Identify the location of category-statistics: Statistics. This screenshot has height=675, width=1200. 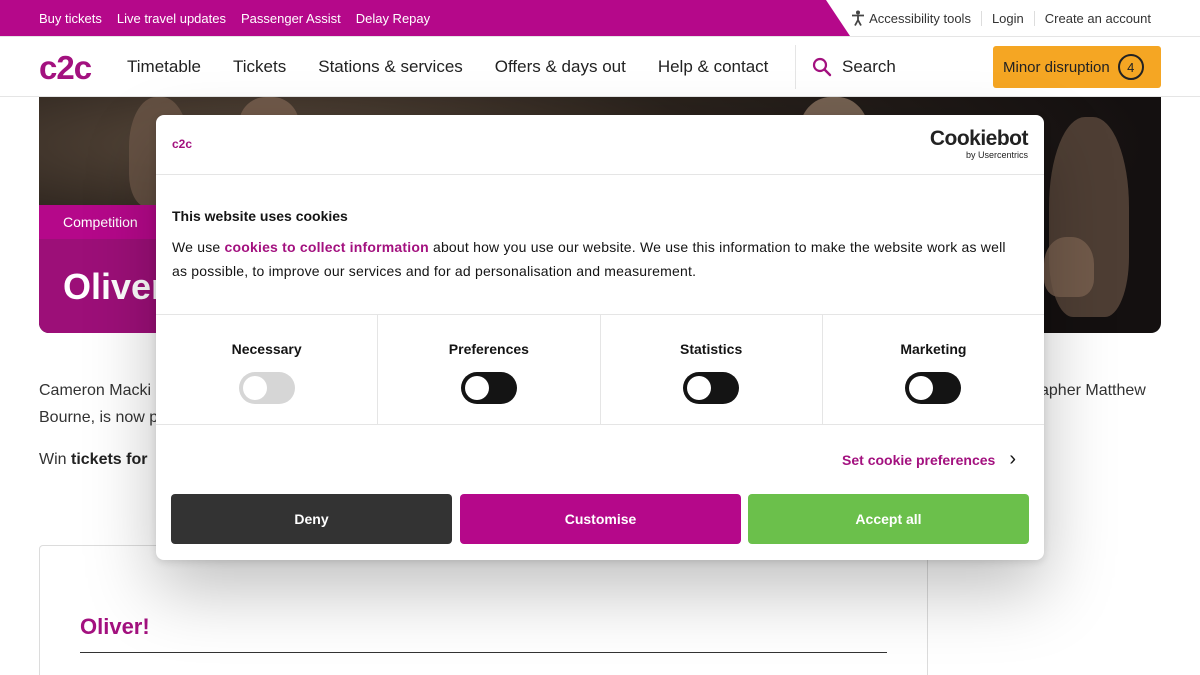
(710, 369).